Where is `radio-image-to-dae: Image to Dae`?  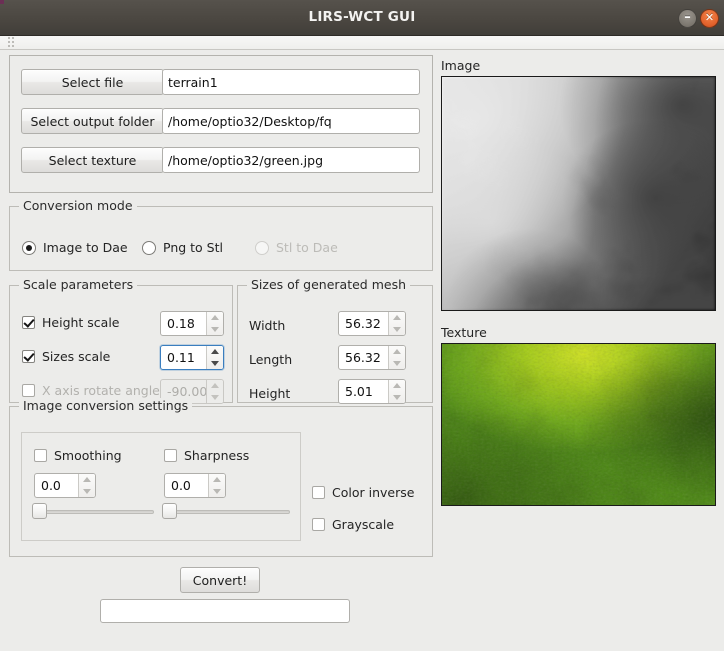
radio-image-to-dae: Image to Dae is located at coordinates (75, 247).